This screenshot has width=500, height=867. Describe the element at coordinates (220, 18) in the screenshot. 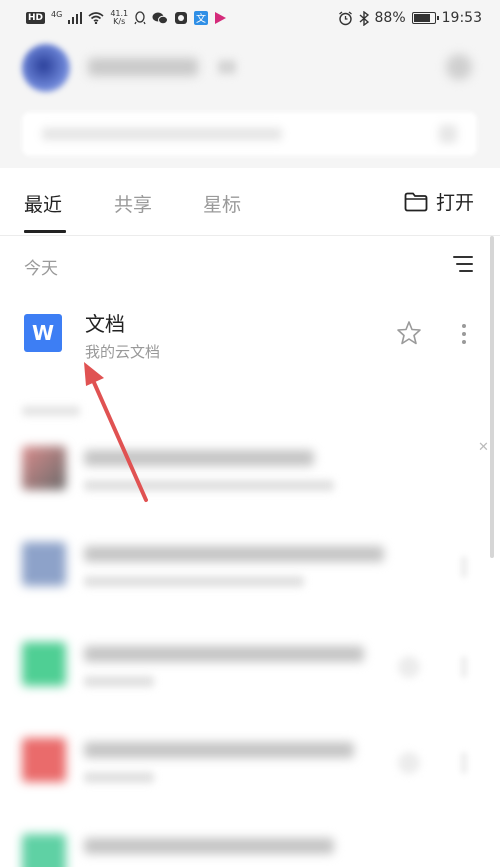

I see `video-app-icon` at that location.